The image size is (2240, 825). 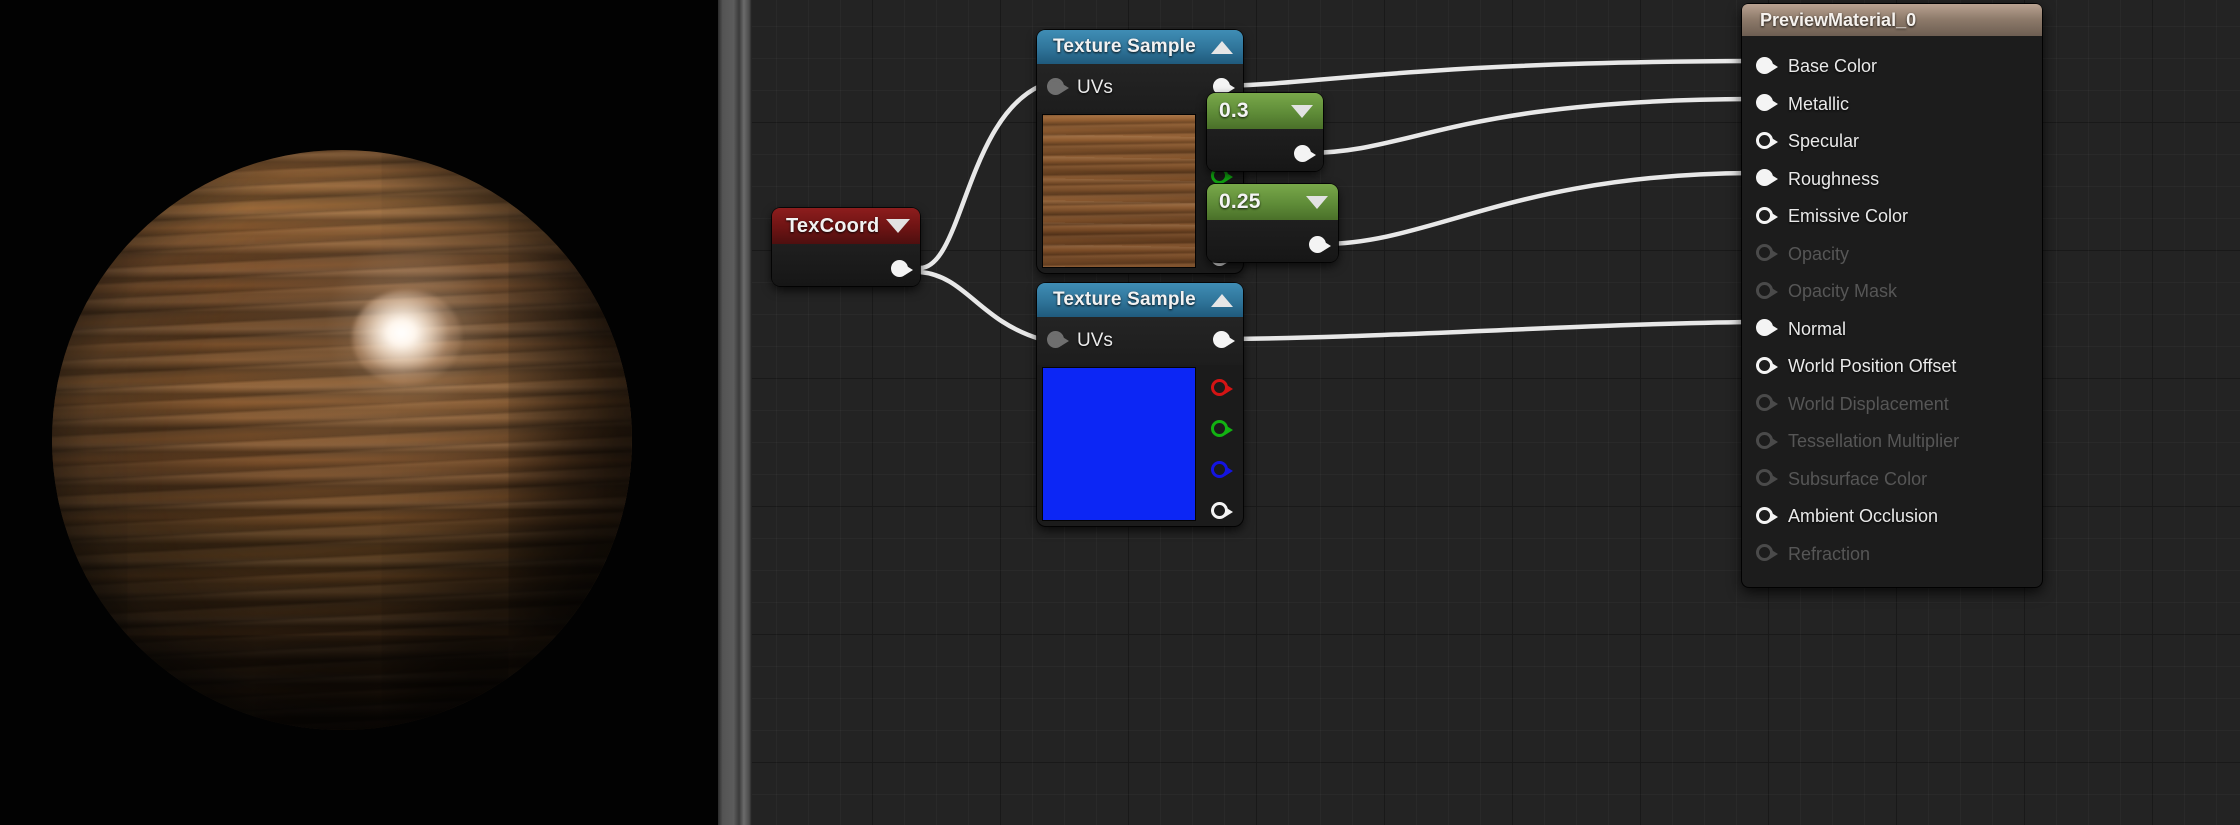 I want to click on material-input-row: World Displacement, so click(x=1892, y=405).